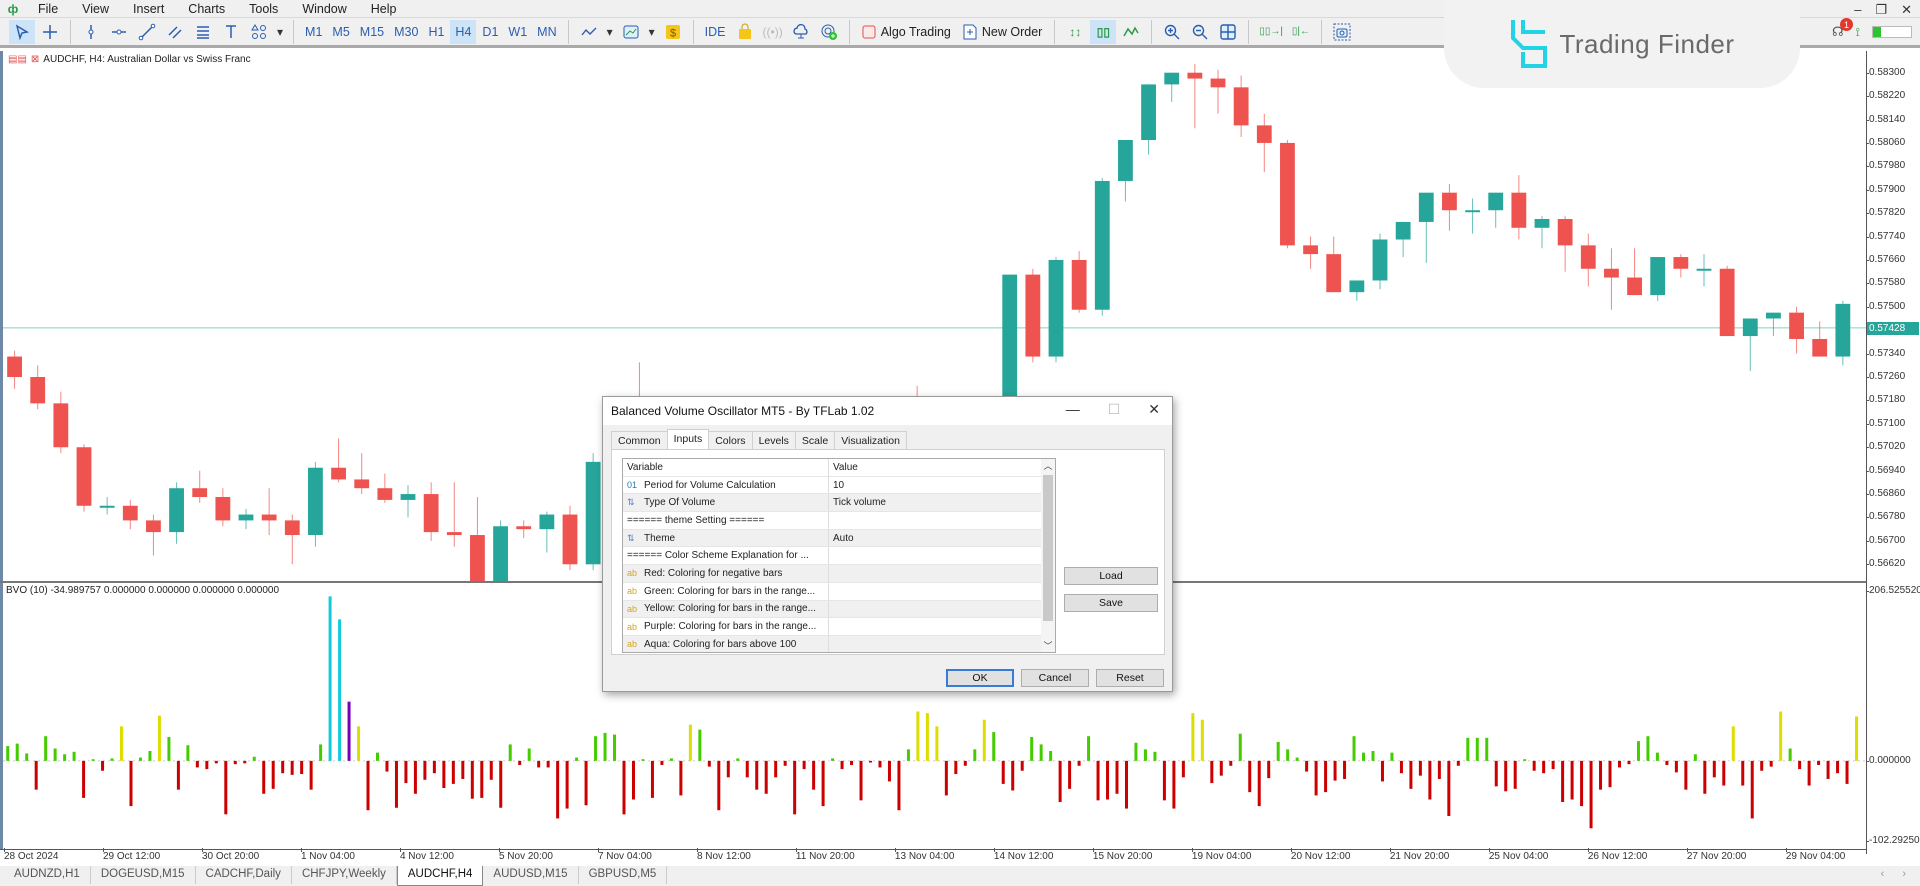 This screenshot has width=1920, height=886. What do you see at coordinates (436, 32) in the screenshot?
I see `timeframe-h1: H1` at bounding box center [436, 32].